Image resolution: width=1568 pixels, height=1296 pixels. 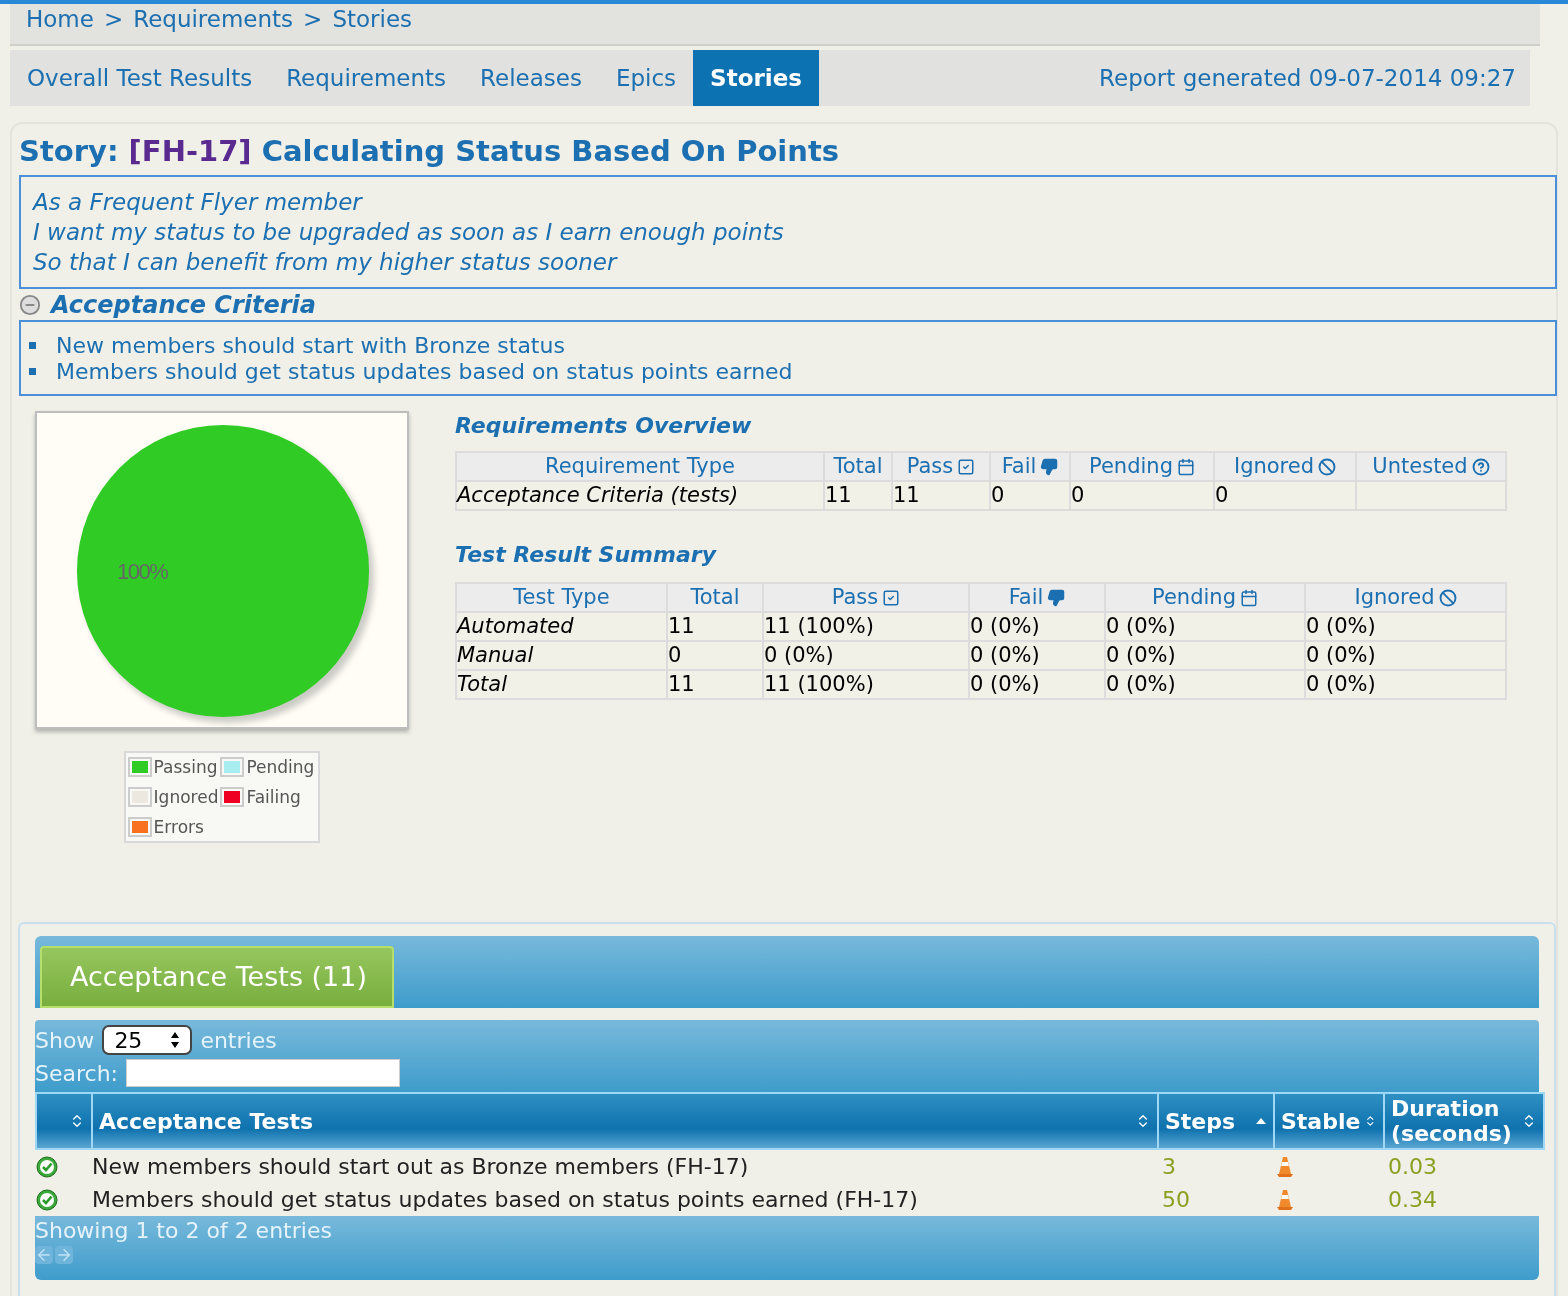 I want to click on column-header: Requirement Type, so click(x=640, y=466).